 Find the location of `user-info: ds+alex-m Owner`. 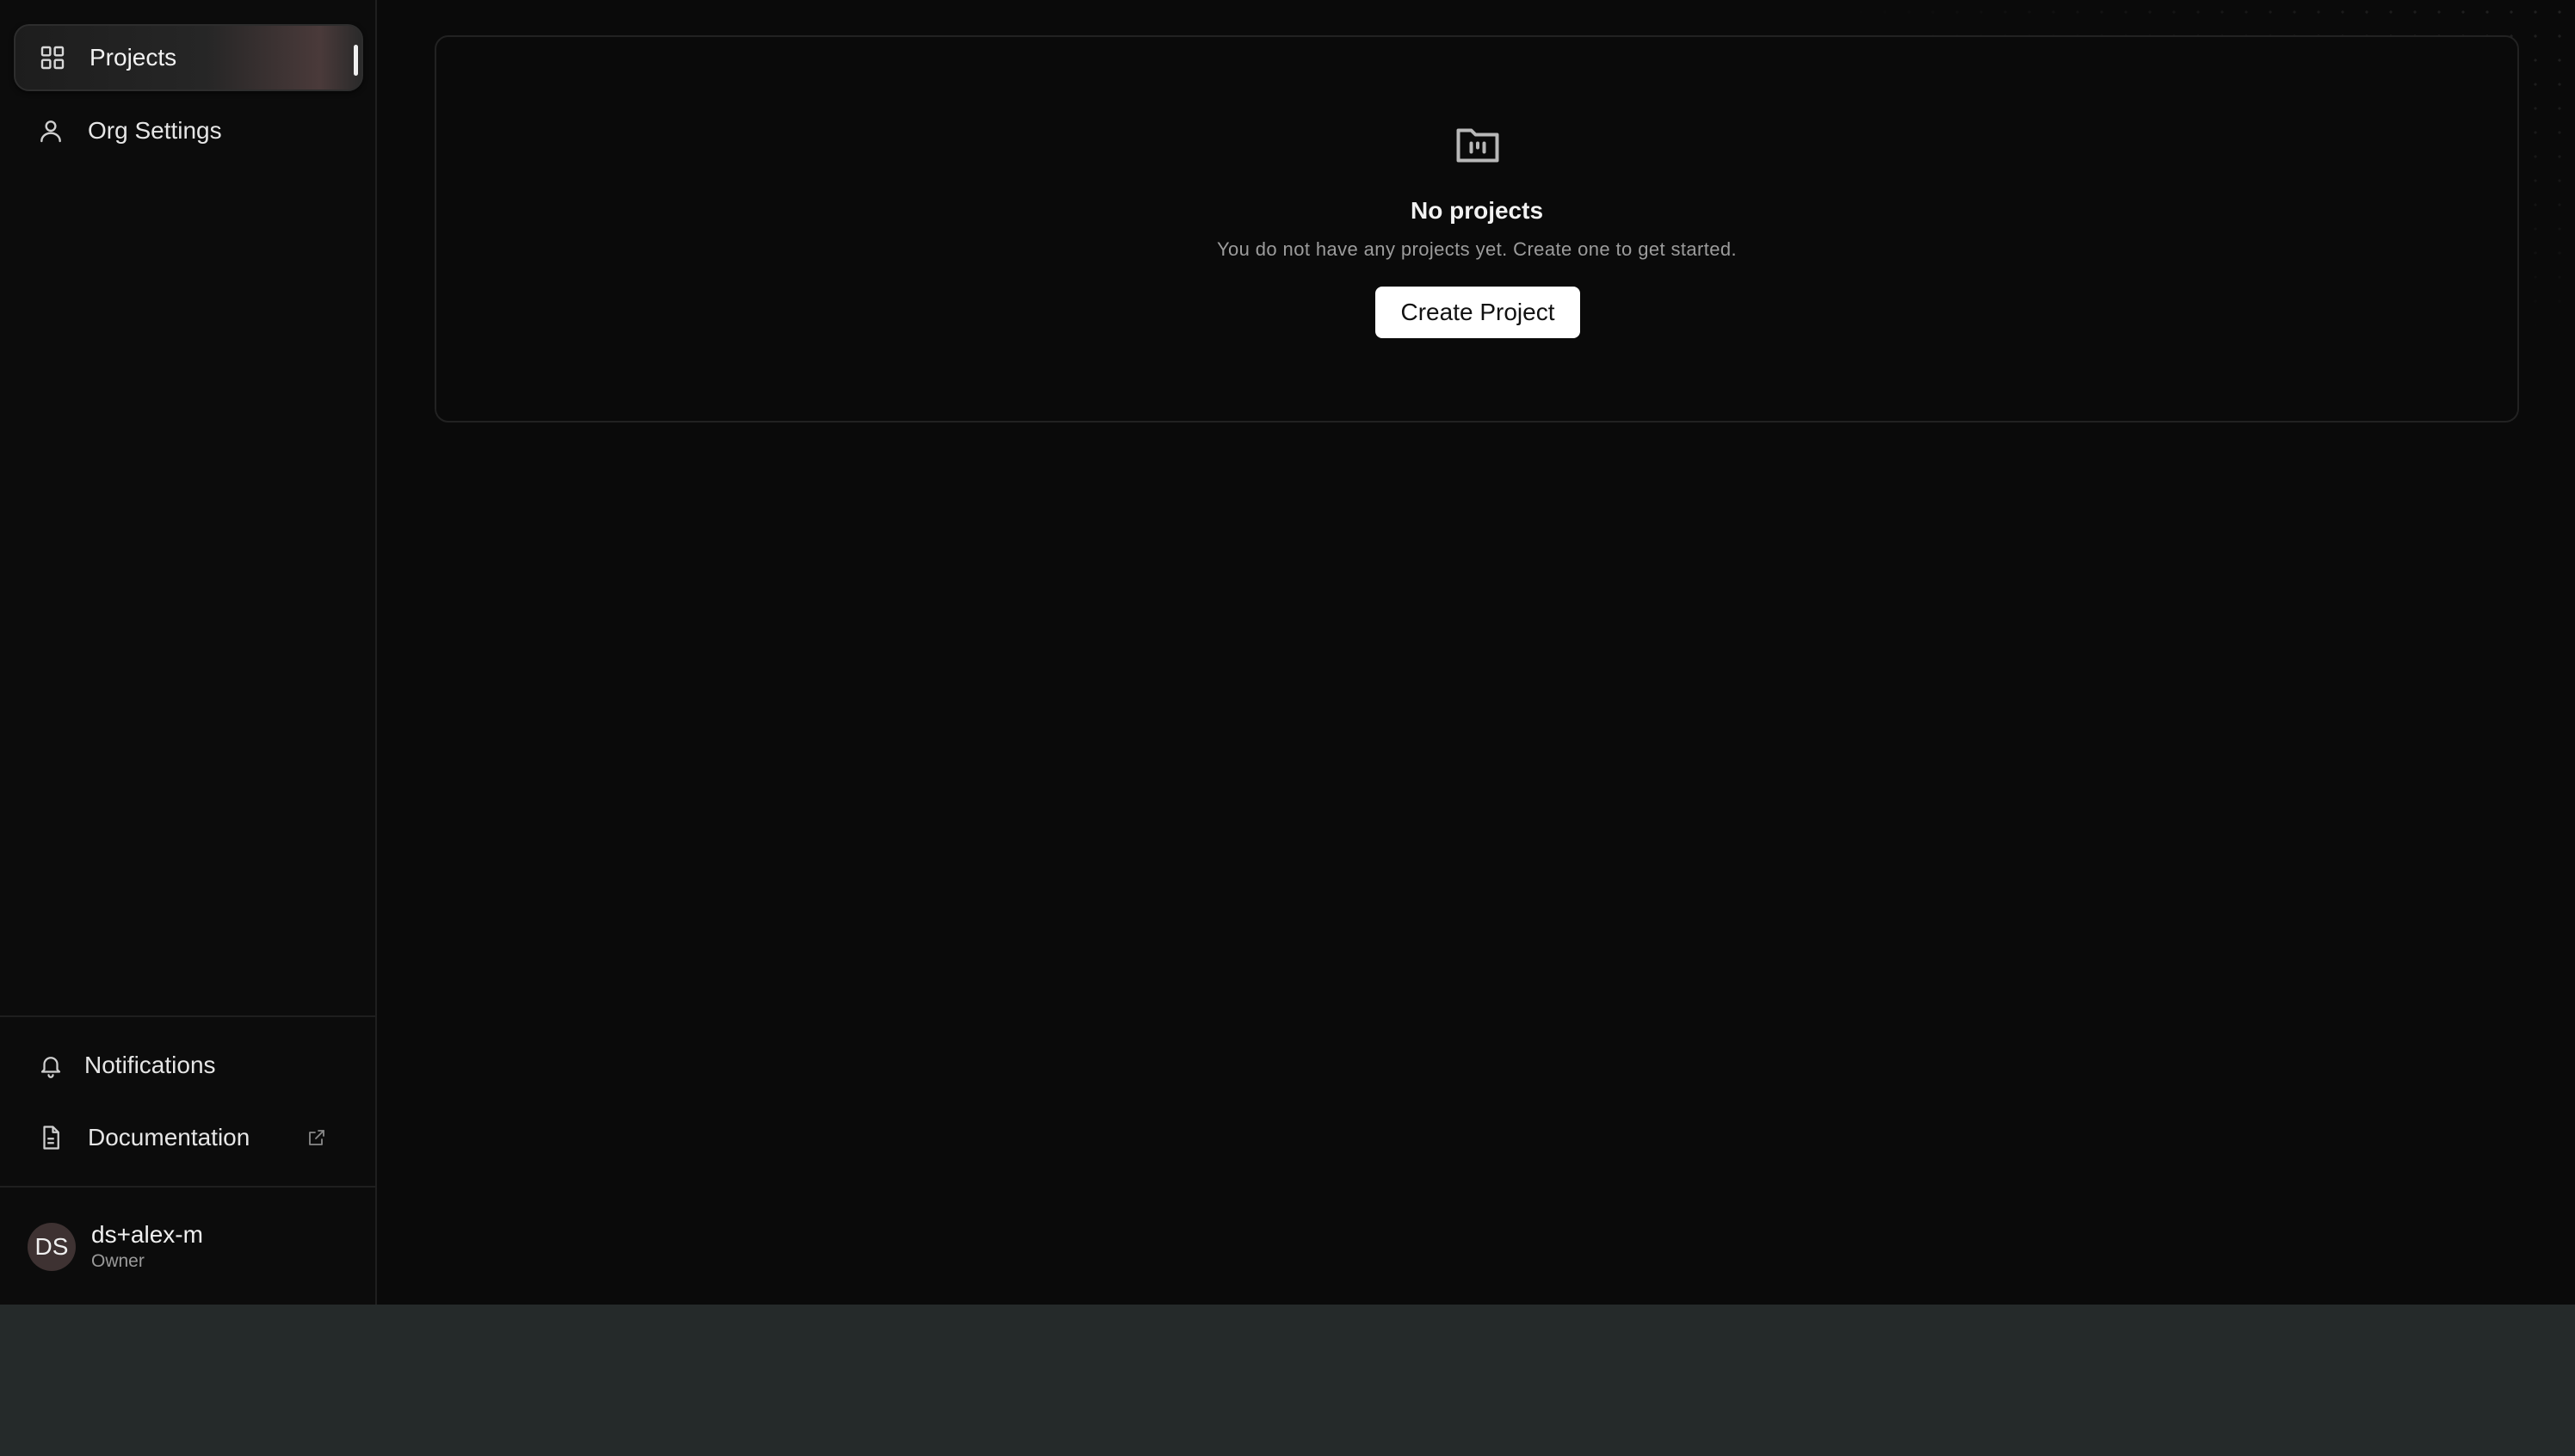

user-info: ds+alex-m Owner is located at coordinates (147, 1247).